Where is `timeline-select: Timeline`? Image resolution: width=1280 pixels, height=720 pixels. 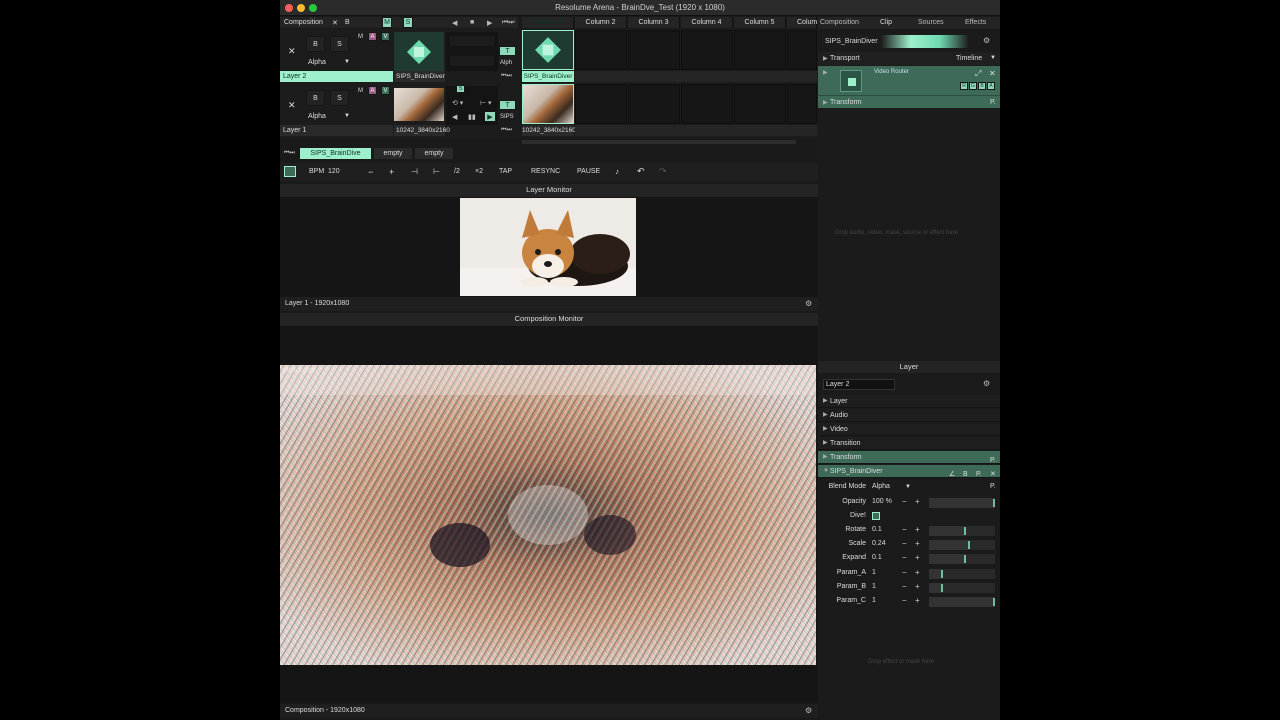 timeline-select: Timeline is located at coordinates (969, 58).